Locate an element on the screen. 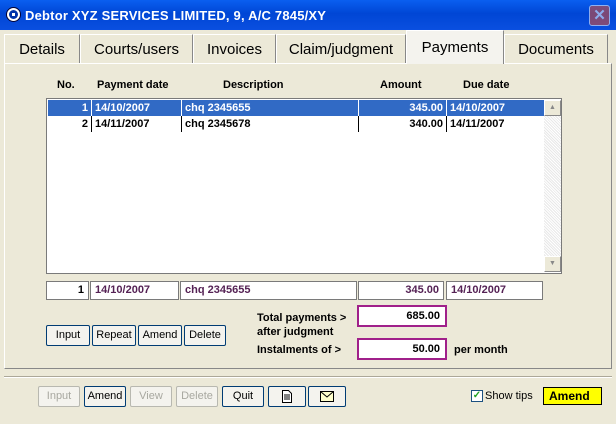 This screenshot has width=616, height=424. tab-details: Details is located at coordinates (42, 48).